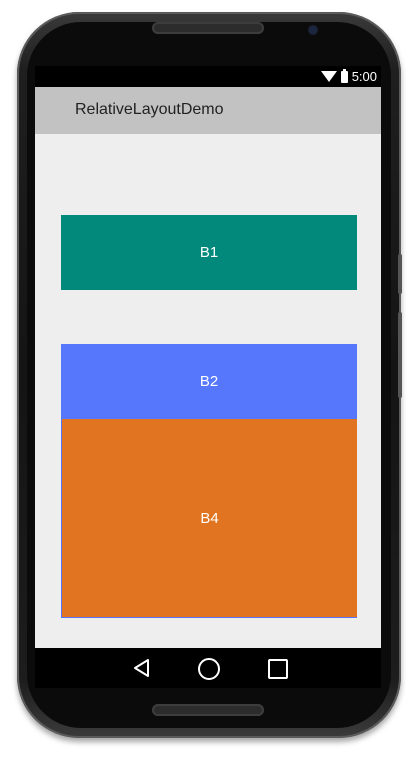 The image size is (416, 771). I want to click on navigation-bar, so click(208, 668).